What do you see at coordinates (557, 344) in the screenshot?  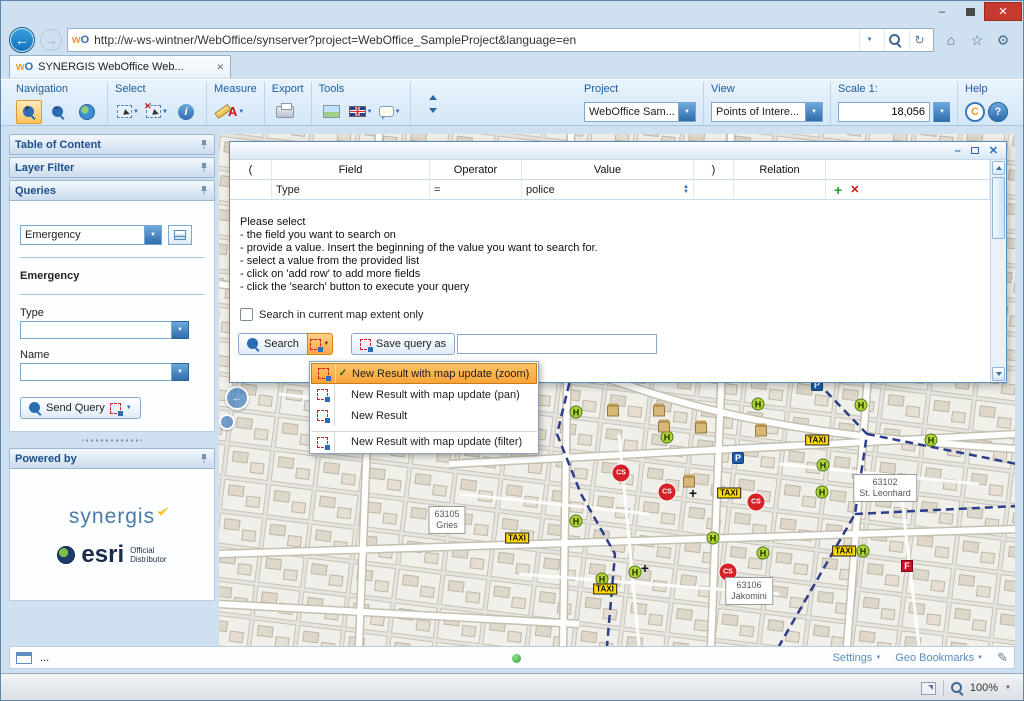 I see `save-query-name-input` at bounding box center [557, 344].